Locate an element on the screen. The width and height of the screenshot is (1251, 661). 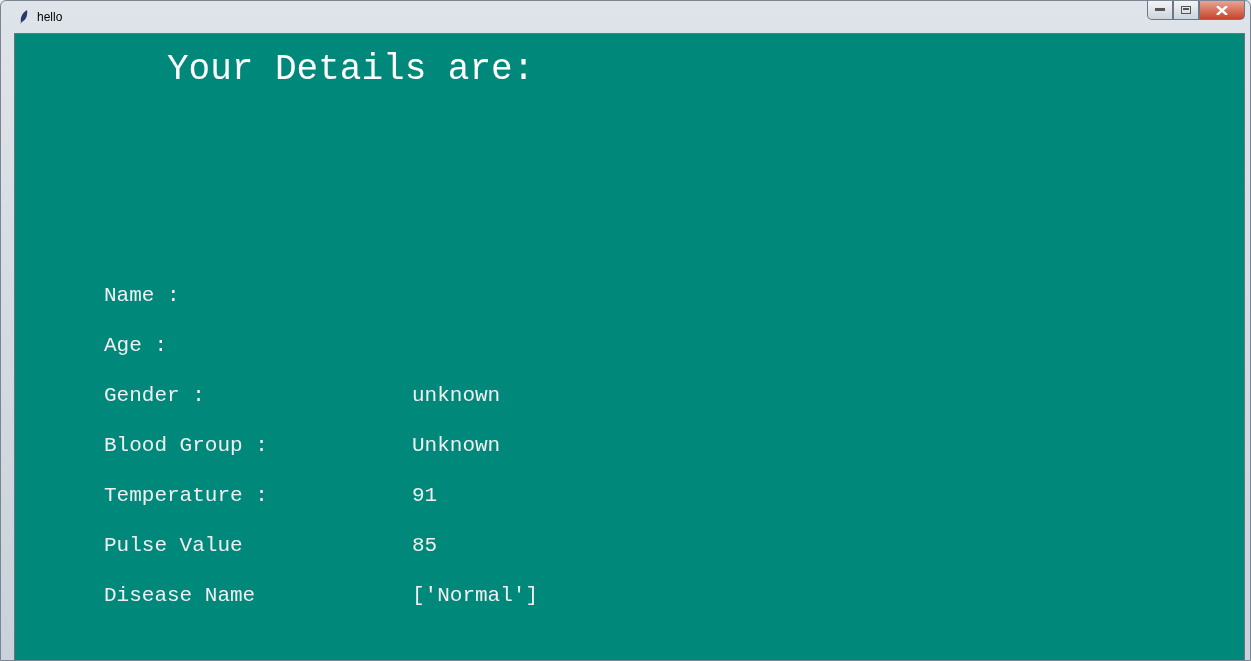
minimize-button is located at coordinates (1160, 10).